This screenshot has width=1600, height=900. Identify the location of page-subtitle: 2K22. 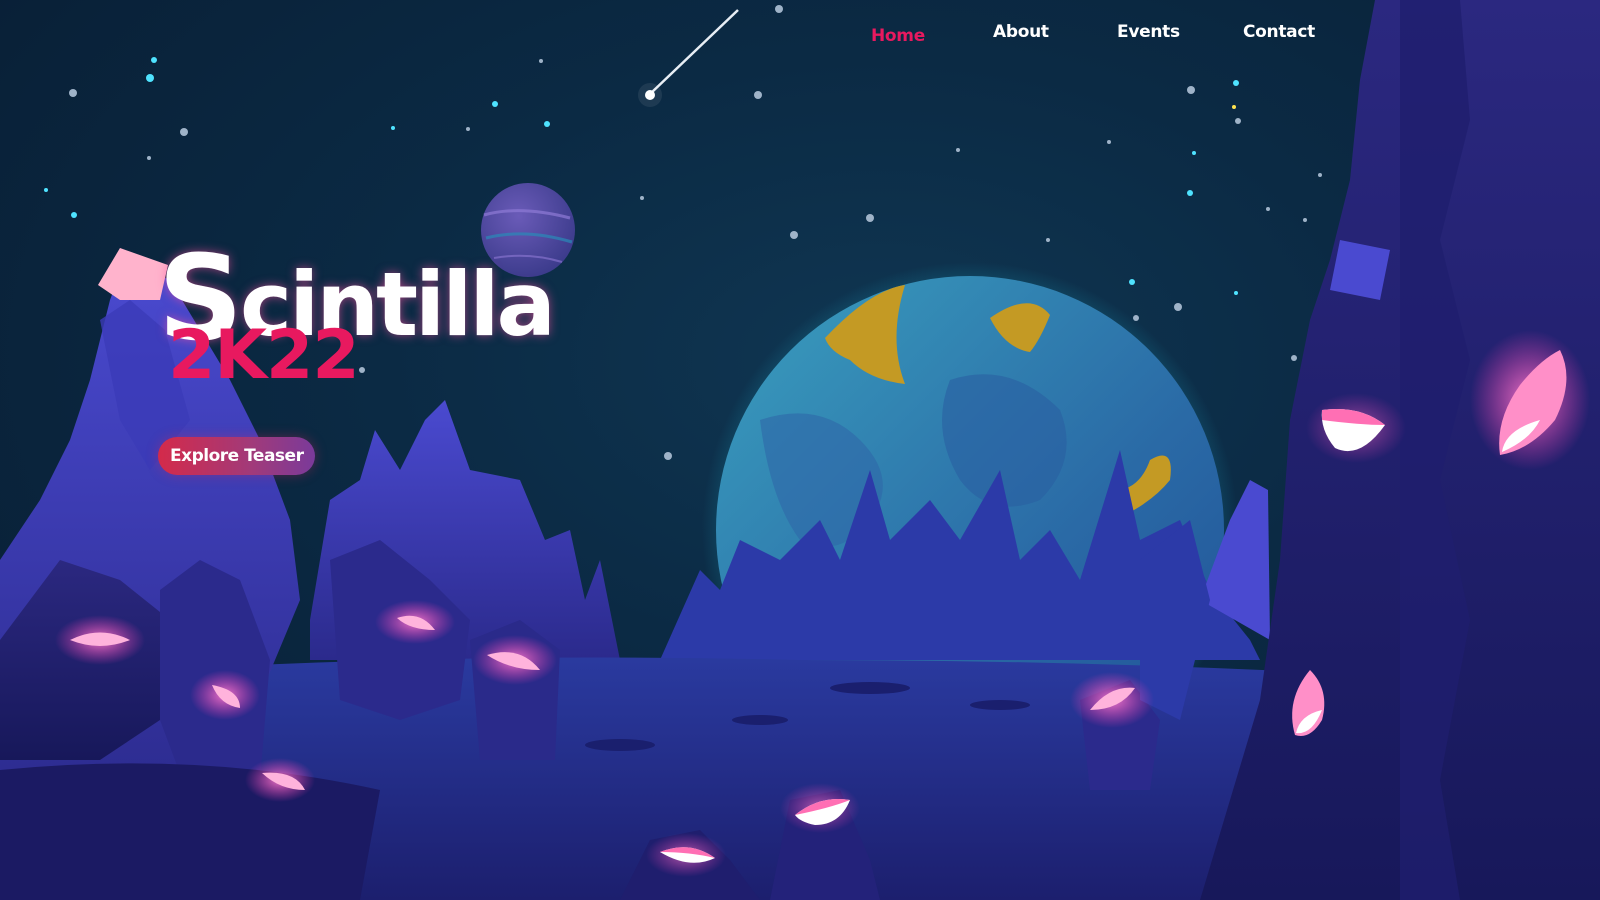
(264, 355).